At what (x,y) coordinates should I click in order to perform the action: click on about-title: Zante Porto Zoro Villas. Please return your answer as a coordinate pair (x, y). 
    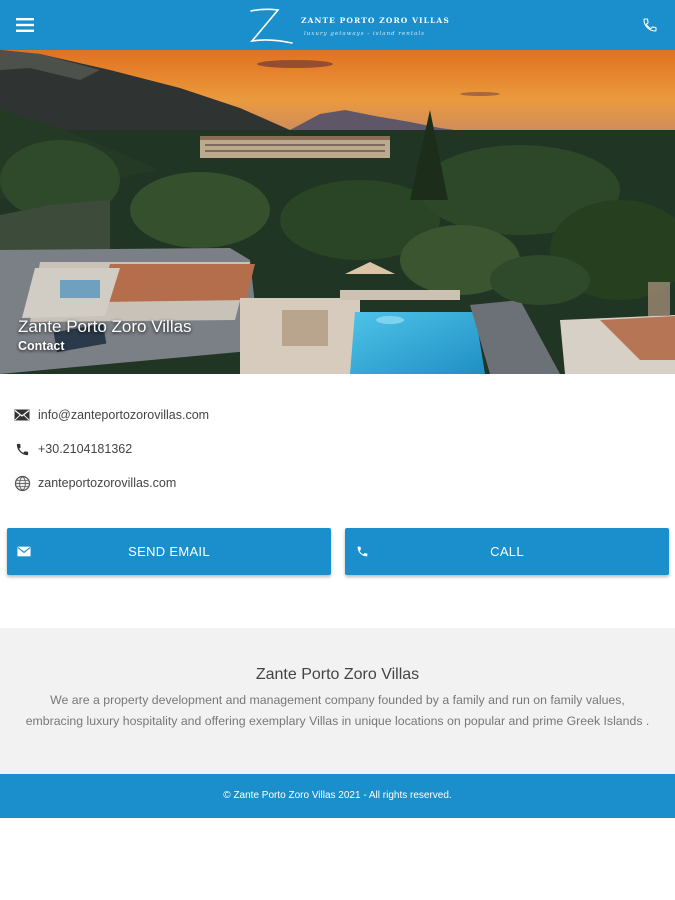
    Looking at the image, I should click on (337, 674).